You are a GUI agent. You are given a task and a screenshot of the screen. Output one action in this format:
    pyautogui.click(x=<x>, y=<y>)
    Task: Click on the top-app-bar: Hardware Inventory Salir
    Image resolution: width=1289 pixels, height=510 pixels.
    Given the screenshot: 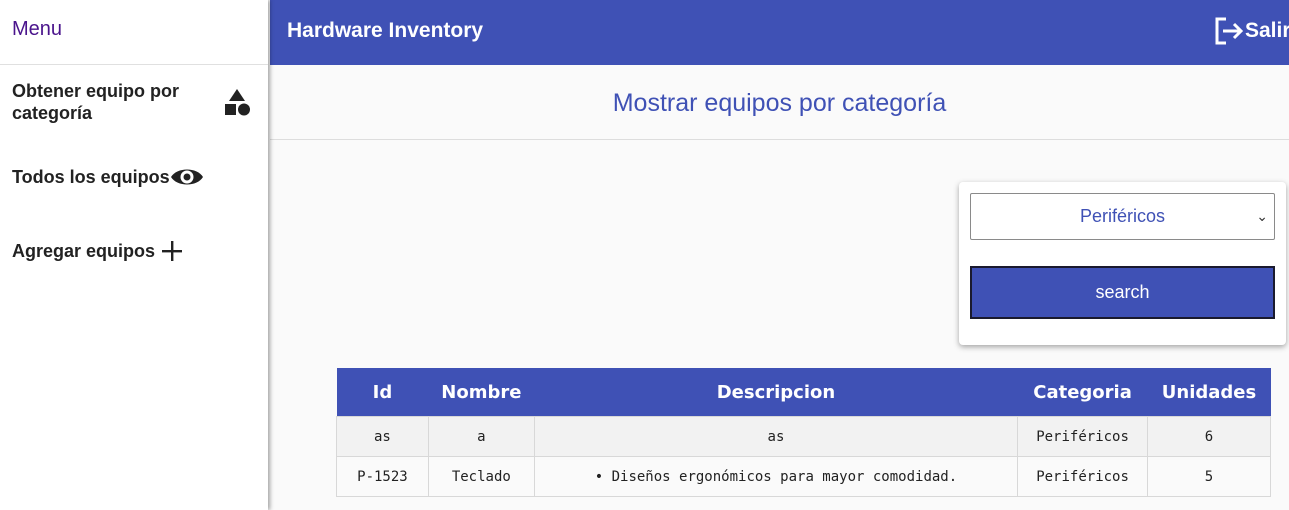 What is the action you would take?
    pyautogui.click(x=779, y=32)
    